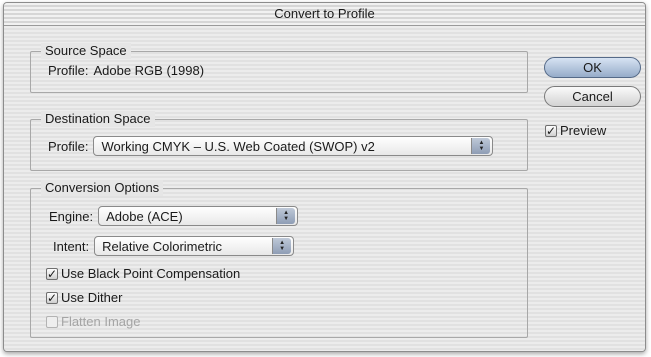  Describe the element at coordinates (71, 216) in the screenshot. I see `engine-label: Engine:` at that location.